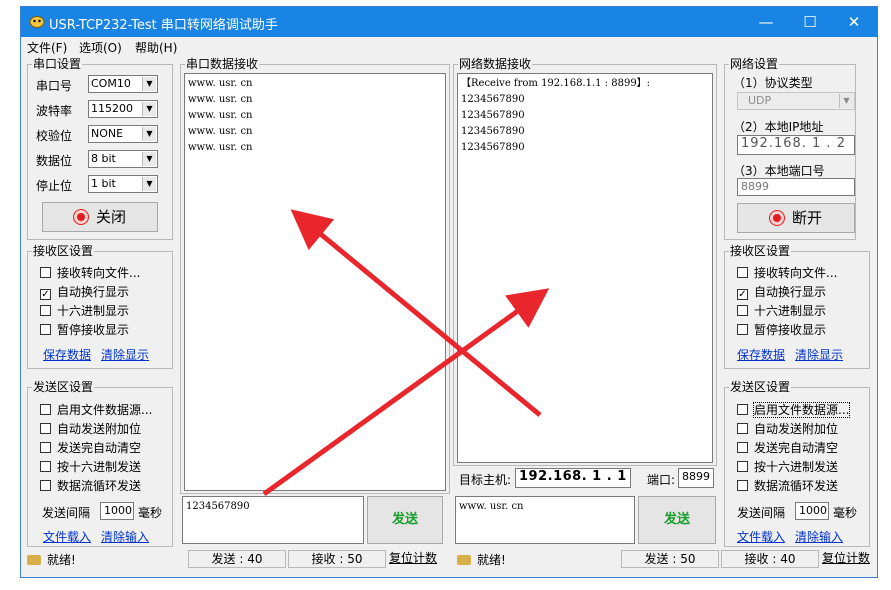 The width and height of the screenshot is (891, 590). Describe the element at coordinates (796, 187) in the screenshot. I see `local-port-input: 8899` at that location.